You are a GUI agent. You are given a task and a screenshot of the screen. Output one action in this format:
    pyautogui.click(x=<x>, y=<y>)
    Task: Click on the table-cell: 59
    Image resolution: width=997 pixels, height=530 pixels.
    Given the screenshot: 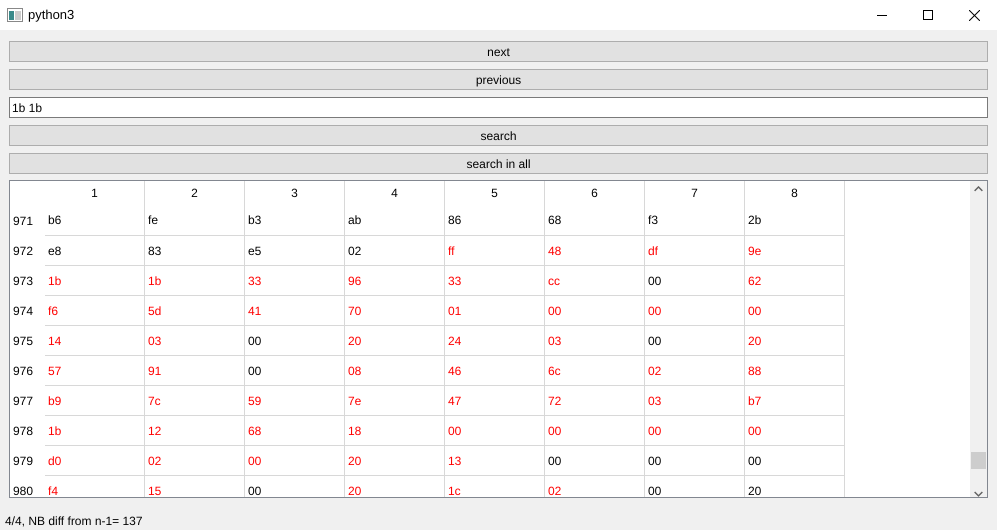 What is the action you would take?
    pyautogui.click(x=295, y=400)
    